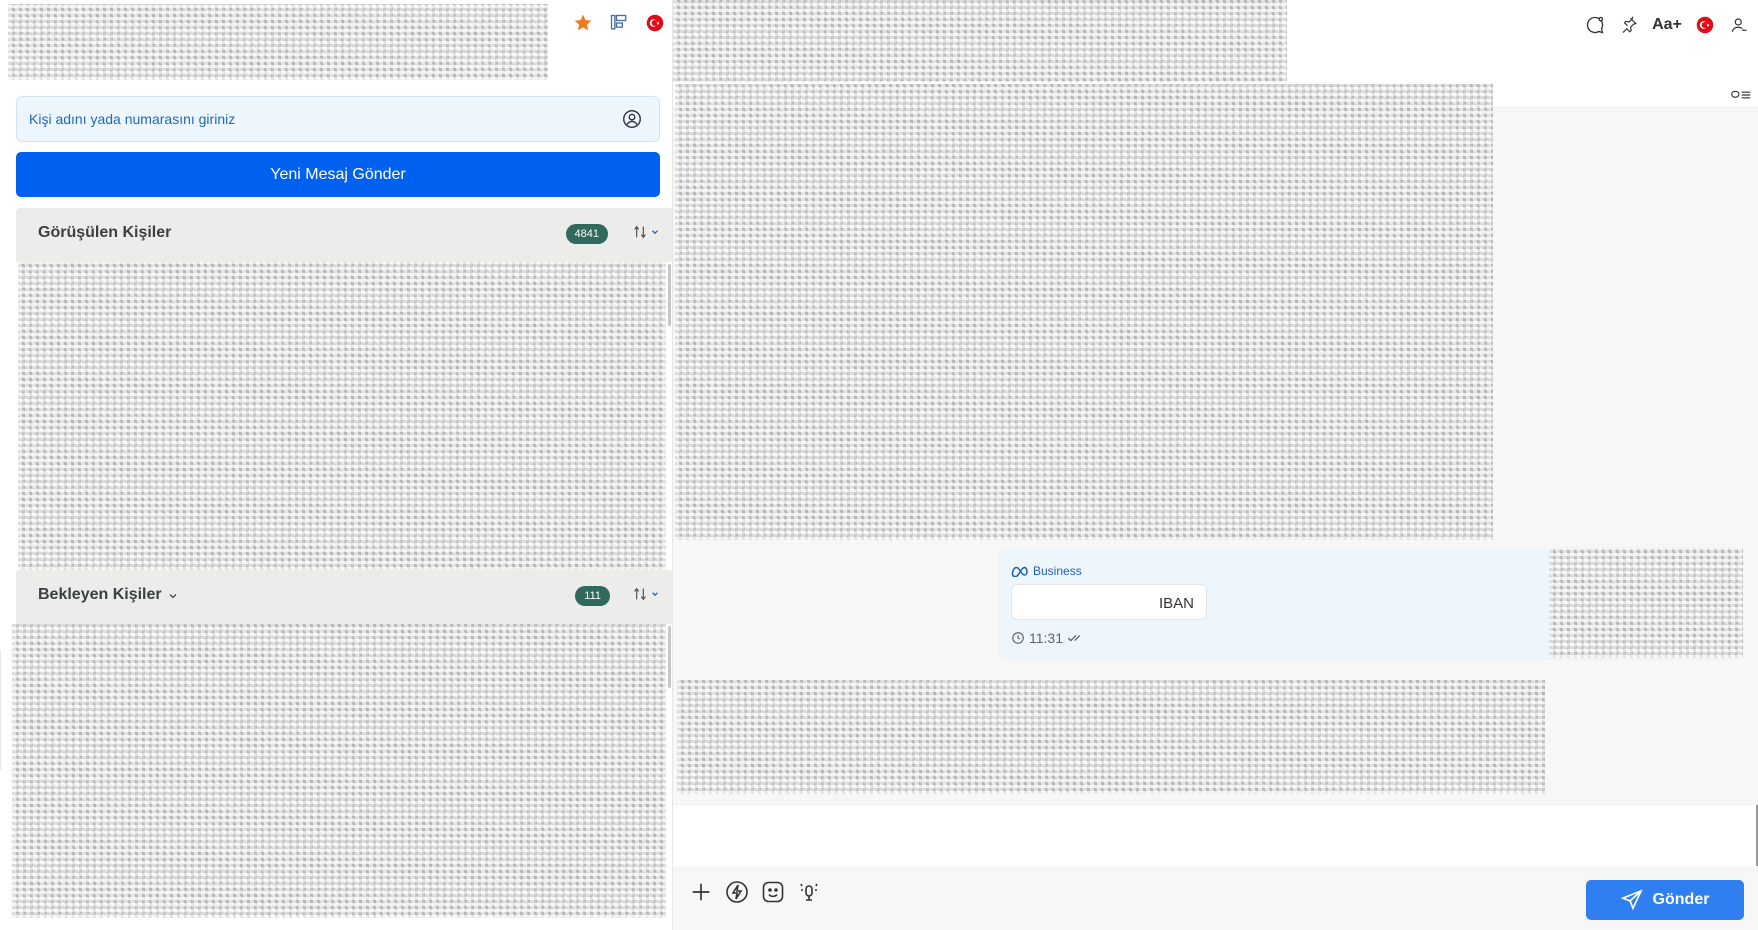  I want to click on contact-search, so click(338, 119).